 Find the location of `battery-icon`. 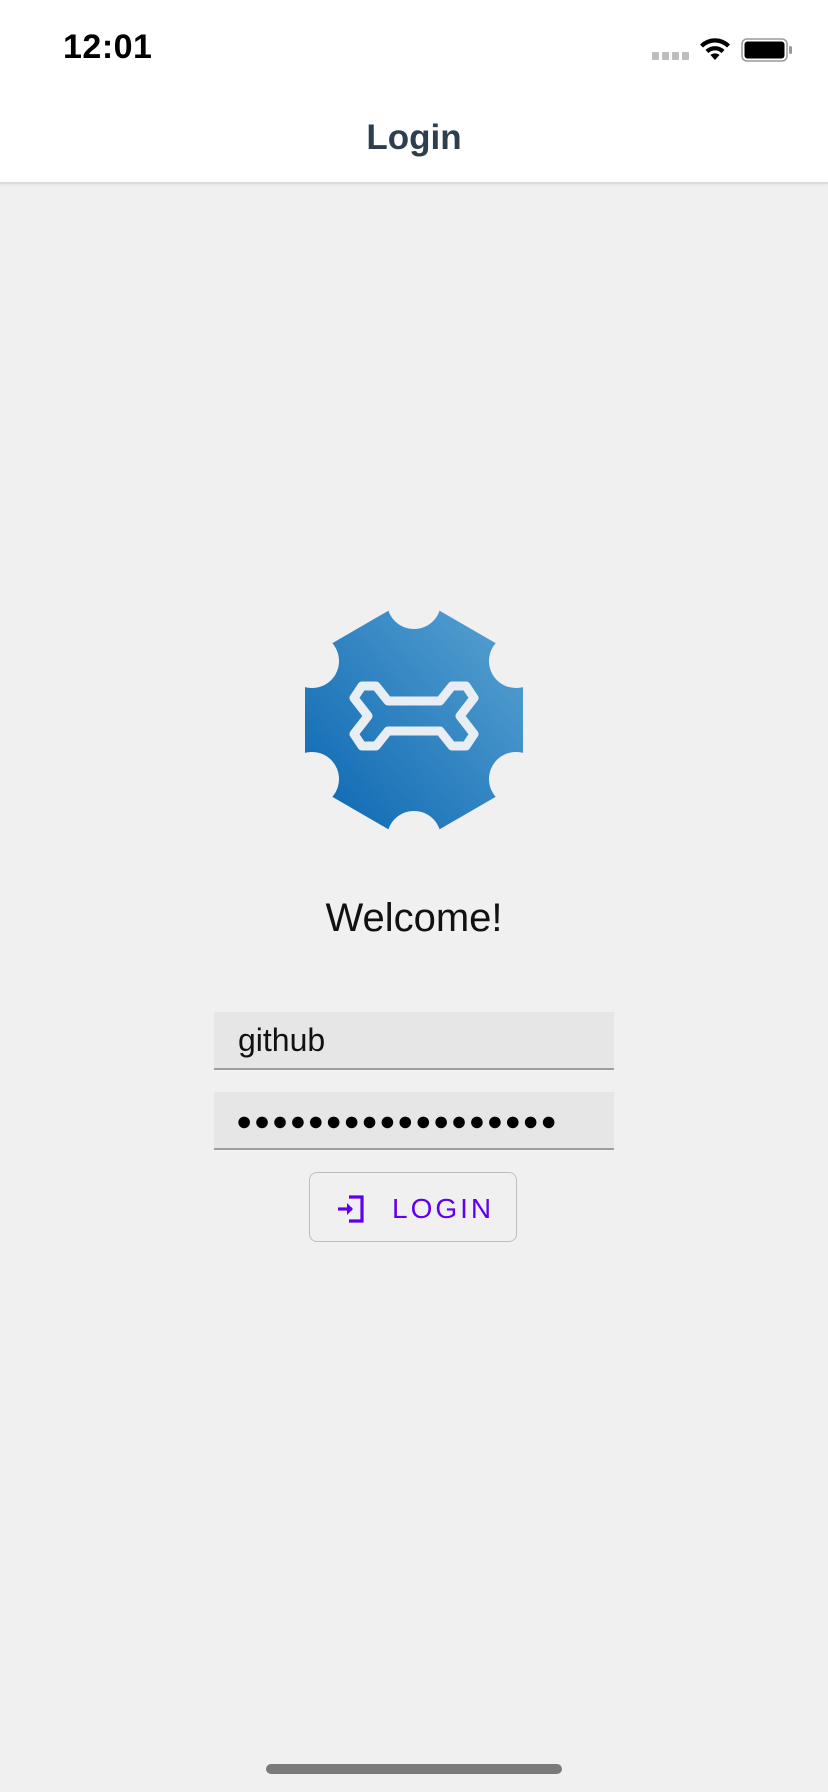

battery-icon is located at coordinates (766, 50).